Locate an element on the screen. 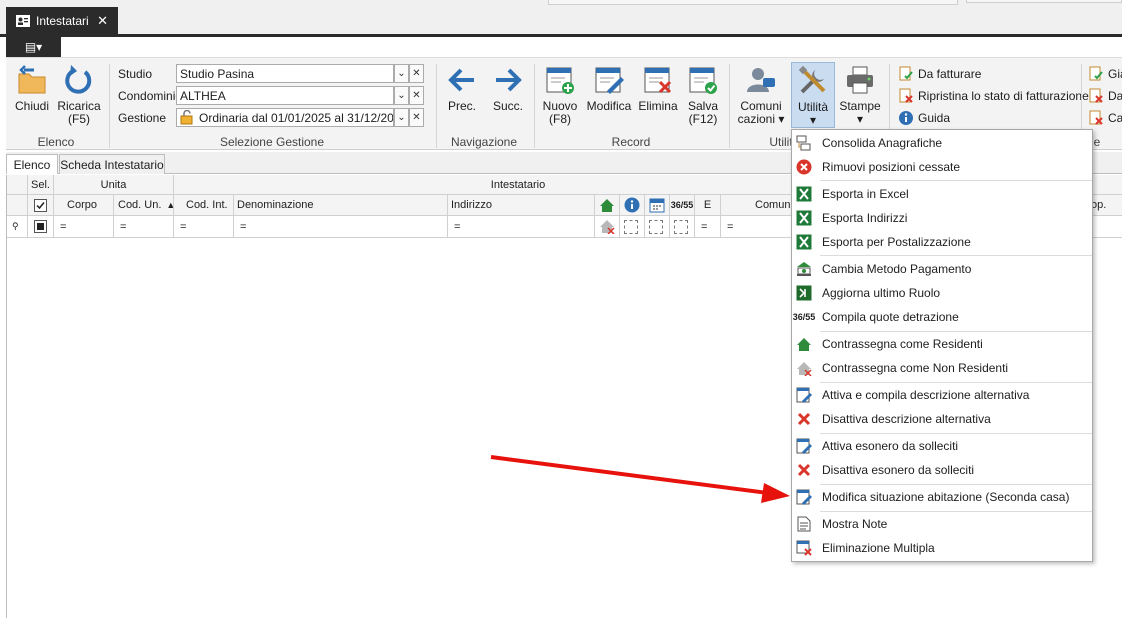  col-detrazione: 36/55 is located at coordinates (682, 205).